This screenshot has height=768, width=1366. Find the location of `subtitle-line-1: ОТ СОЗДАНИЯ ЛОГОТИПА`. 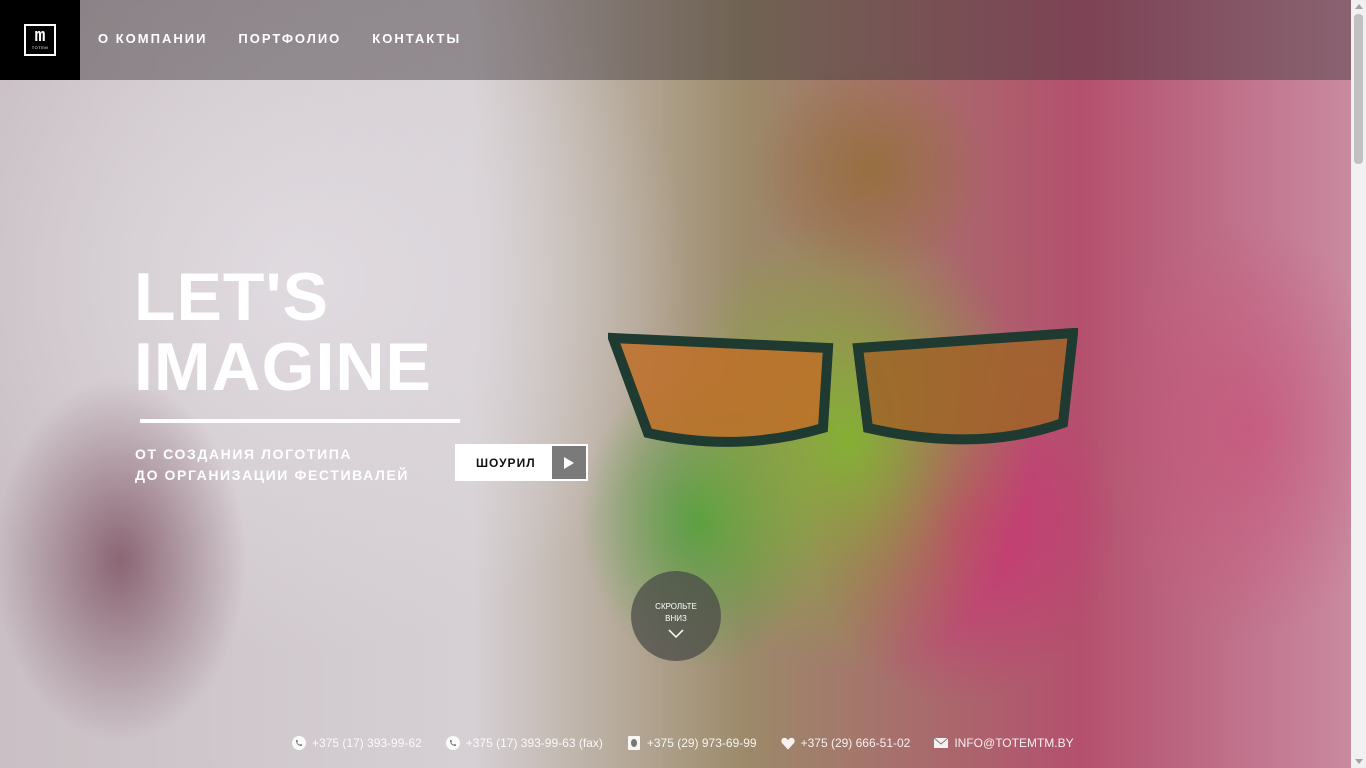

subtitle-line-1: ОТ СОЗДАНИЯ ЛОГОТИПА is located at coordinates (244, 454).